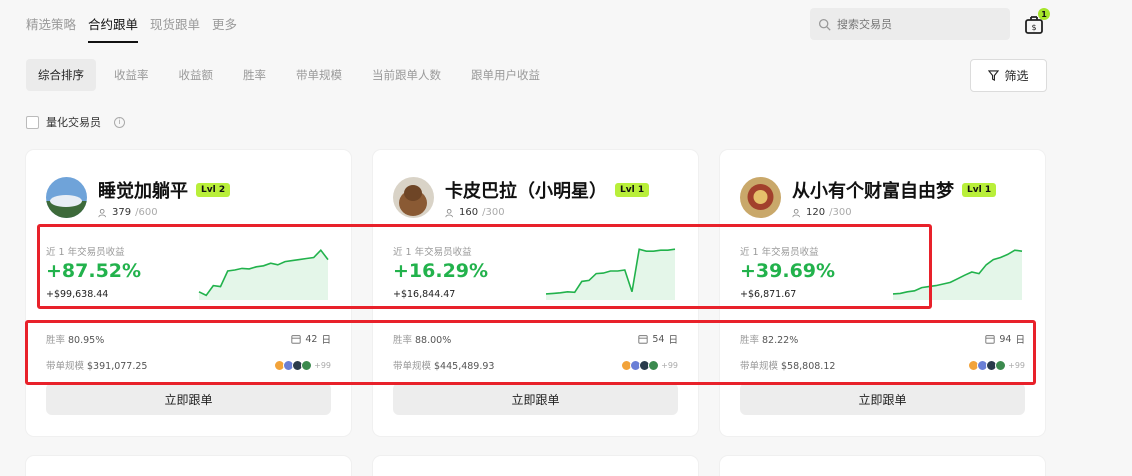 The image size is (1132, 476). I want to click on winrate-label: 胜率, so click(403, 340).